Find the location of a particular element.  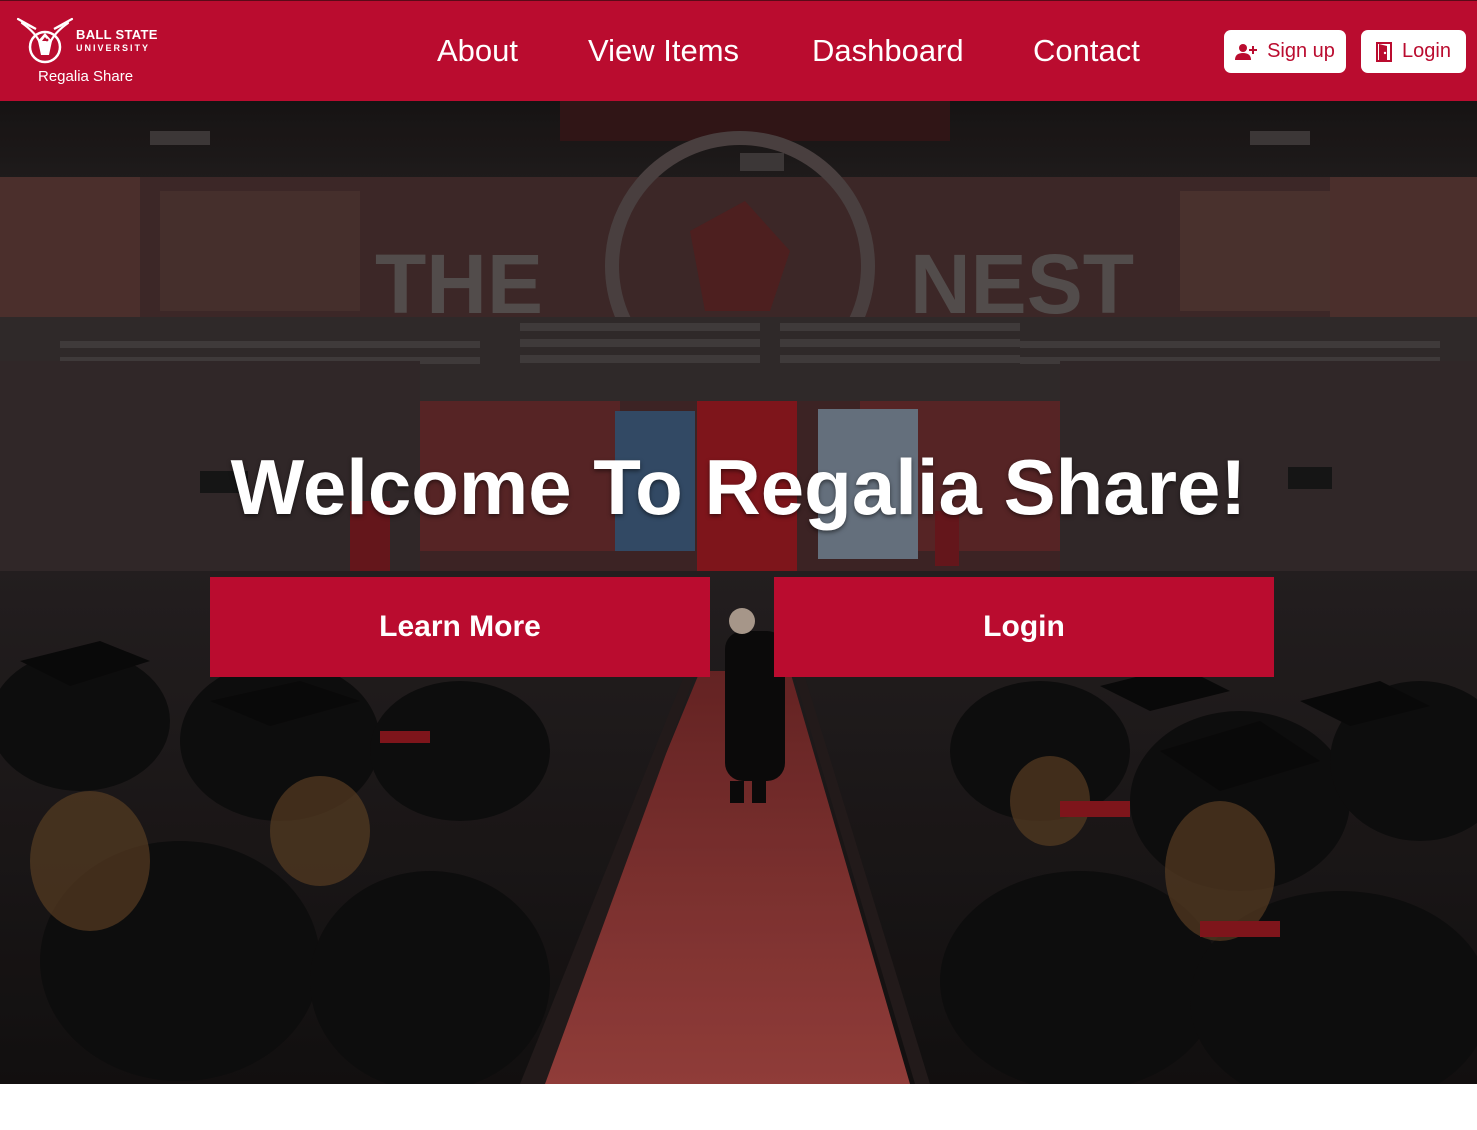

signup-button: Sign up is located at coordinates (1285, 51).